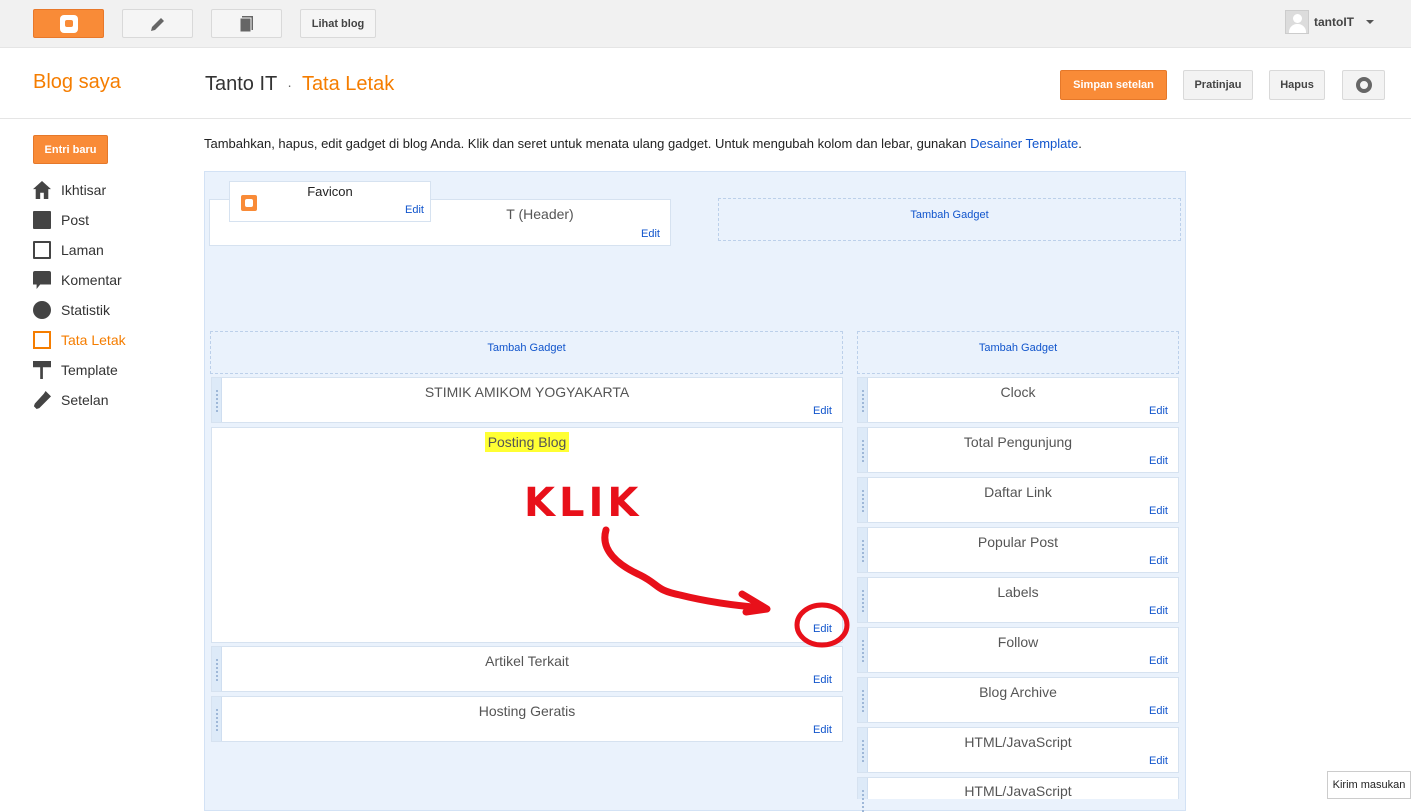 The height and width of the screenshot is (812, 1411). I want to click on intro-end: ., so click(1080, 143).